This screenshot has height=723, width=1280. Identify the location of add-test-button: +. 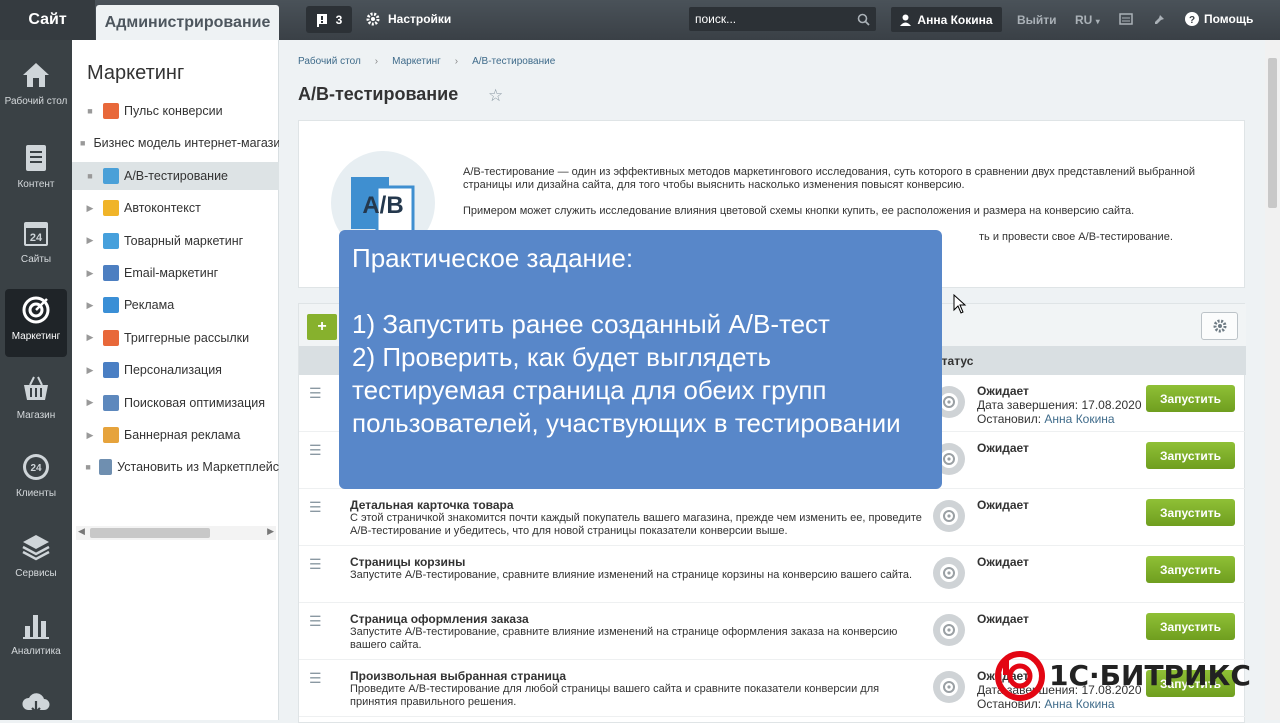
(322, 327).